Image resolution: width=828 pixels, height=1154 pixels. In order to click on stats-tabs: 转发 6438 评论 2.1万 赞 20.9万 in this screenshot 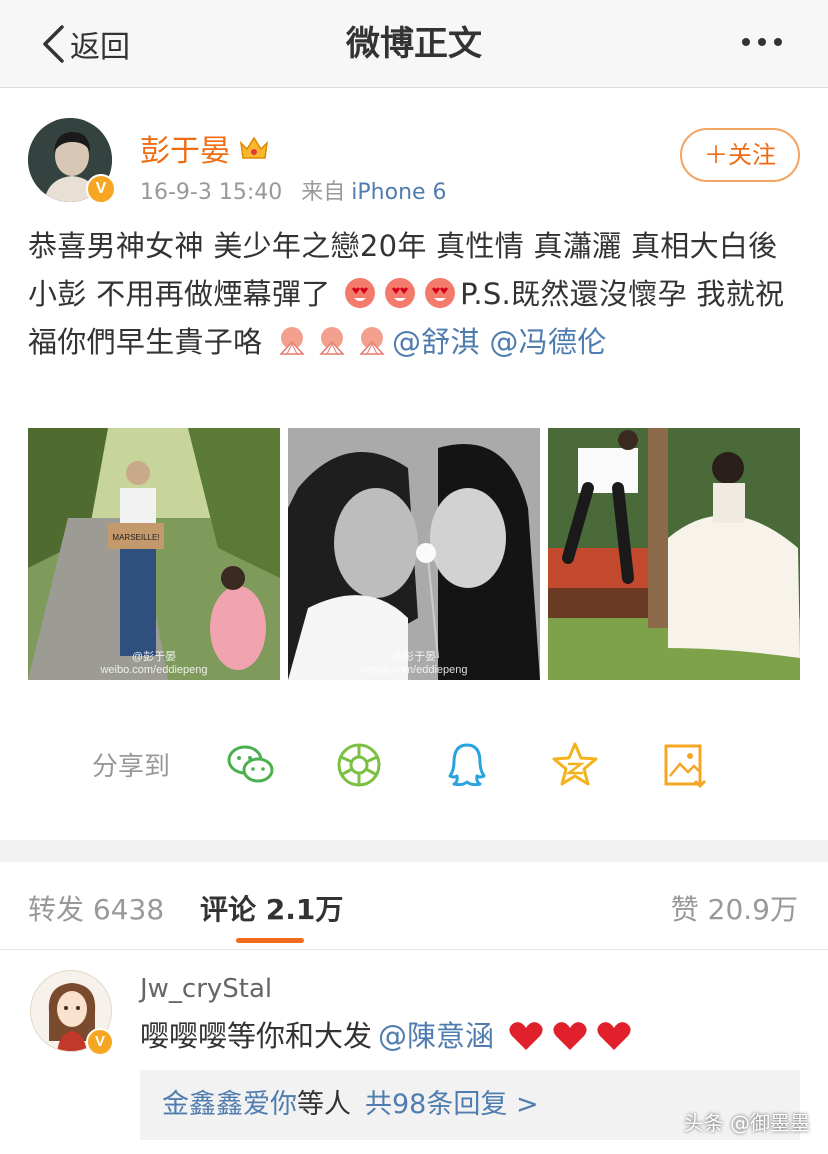, I will do `click(414, 906)`.